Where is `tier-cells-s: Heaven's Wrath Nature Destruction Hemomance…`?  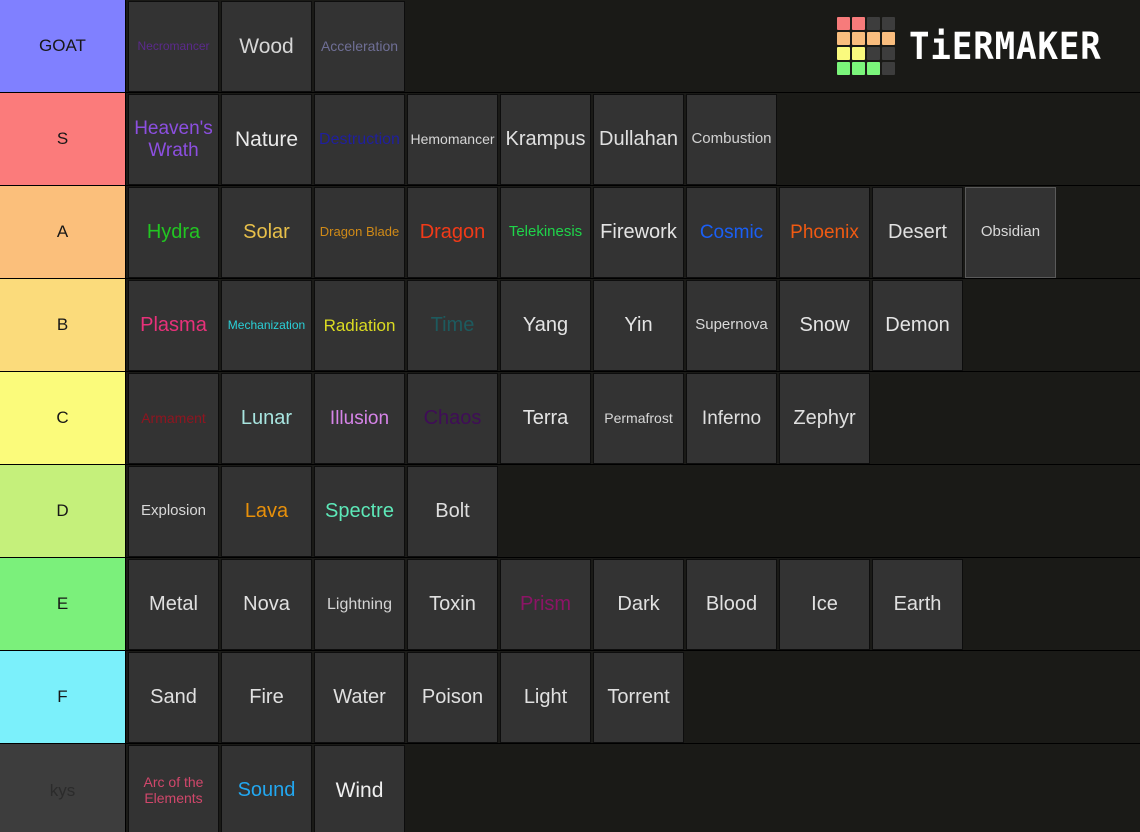
tier-cells-s: Heaven's Wrath Nature Destruction Hemomance… is located at coordinates (633, 139).